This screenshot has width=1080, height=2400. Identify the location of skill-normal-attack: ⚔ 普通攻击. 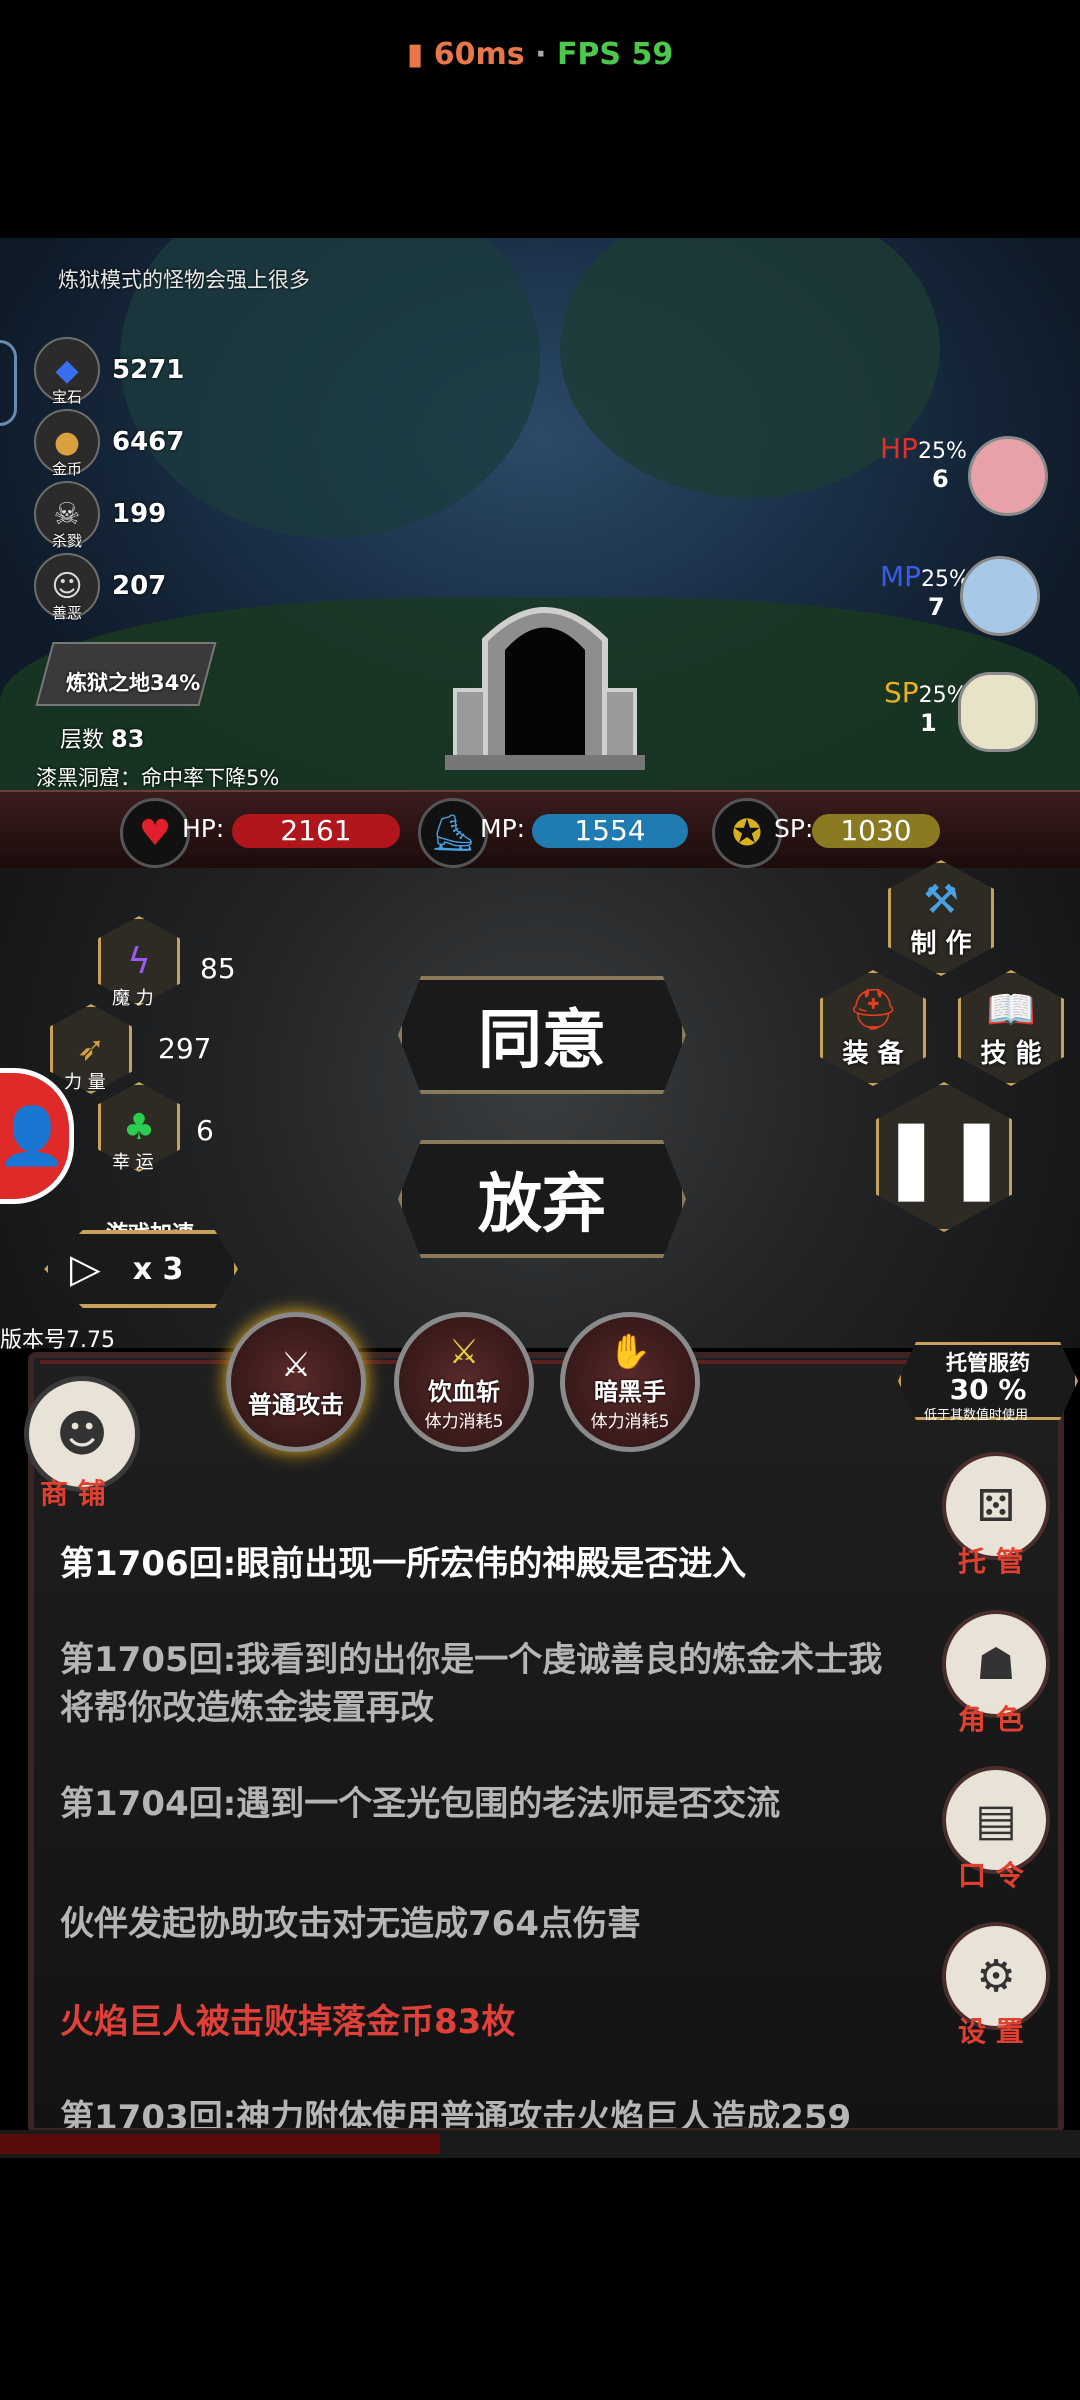
(296, 1382).